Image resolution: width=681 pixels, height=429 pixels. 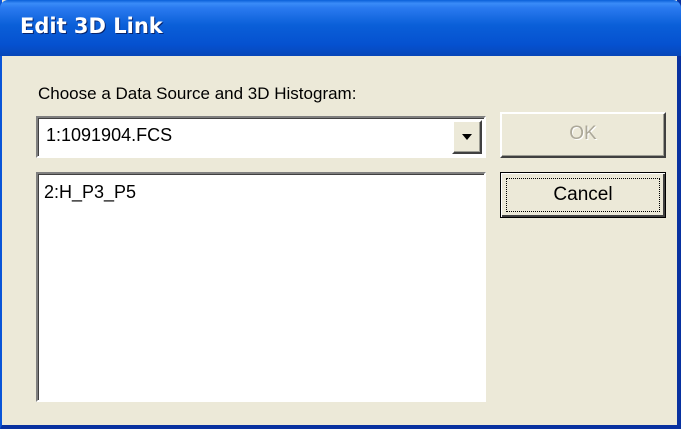 I want to click on cancel-button-label: Cancel, so click(x=583, y=195).